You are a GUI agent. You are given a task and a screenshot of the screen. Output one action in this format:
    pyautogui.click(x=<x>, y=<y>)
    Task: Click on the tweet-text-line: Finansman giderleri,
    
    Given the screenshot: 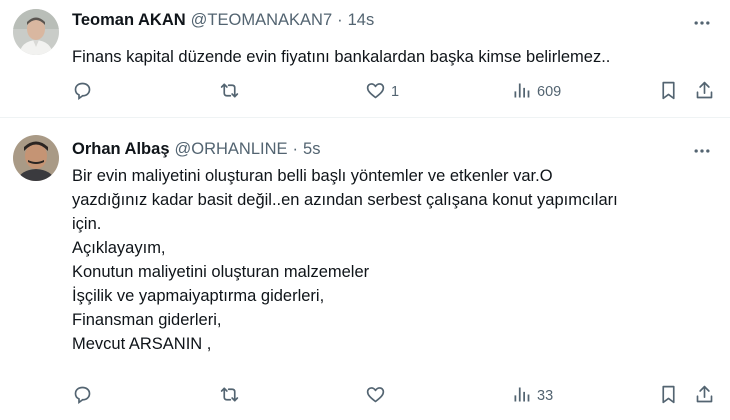 What is the action you would take?
    pyautogui.click(x=147, y=320)
    